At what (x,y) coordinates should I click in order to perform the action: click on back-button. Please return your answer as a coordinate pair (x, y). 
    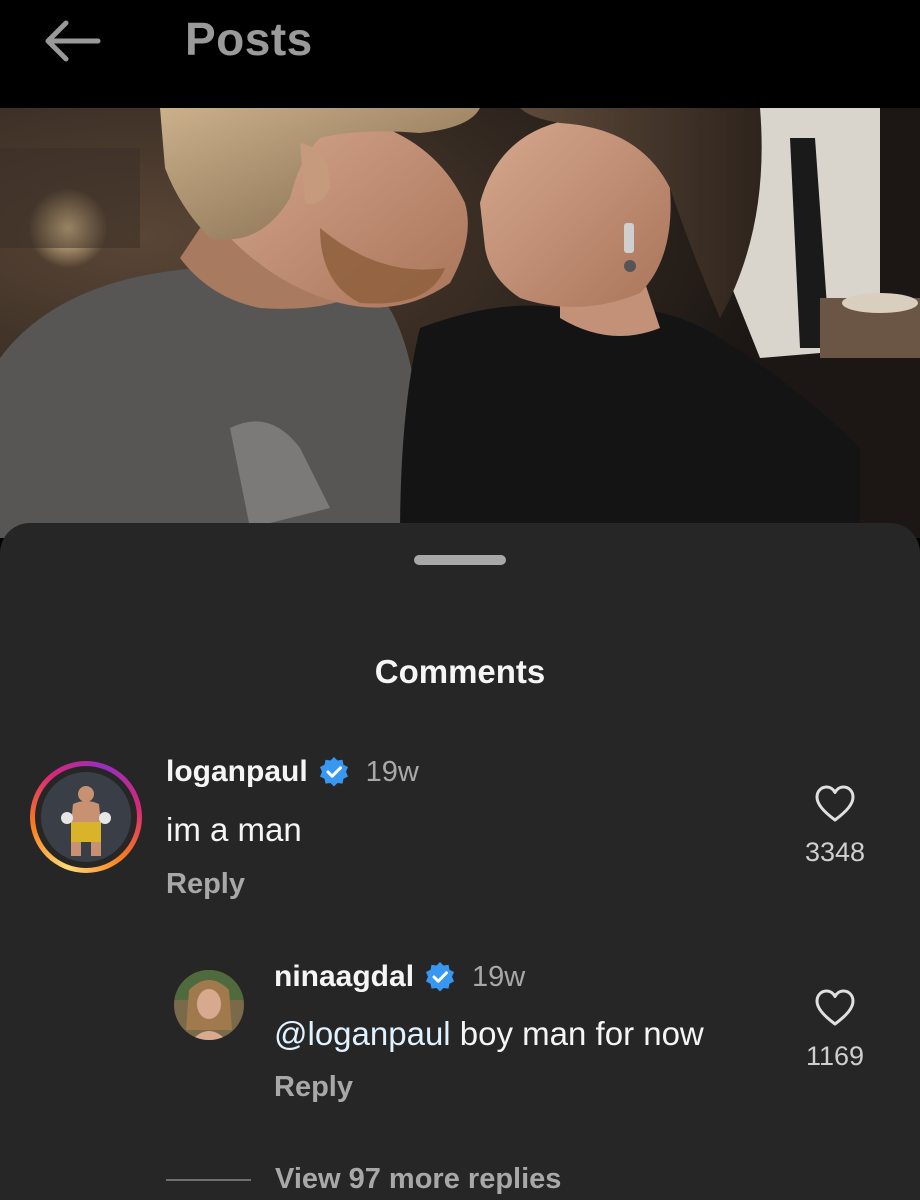
    Looking at the image, I should click on (73, 41).